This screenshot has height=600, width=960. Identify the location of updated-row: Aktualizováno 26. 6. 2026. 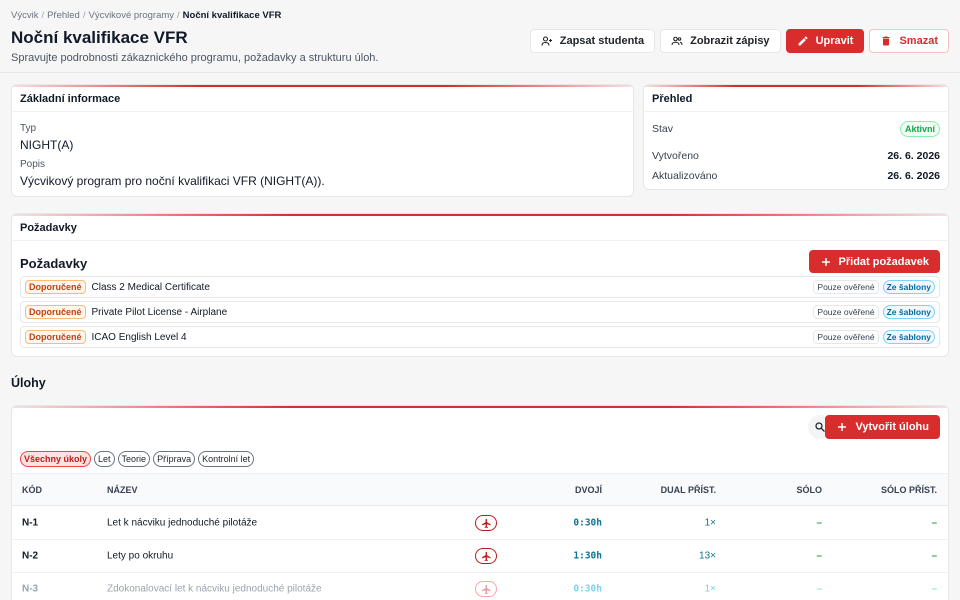
(796, 176).